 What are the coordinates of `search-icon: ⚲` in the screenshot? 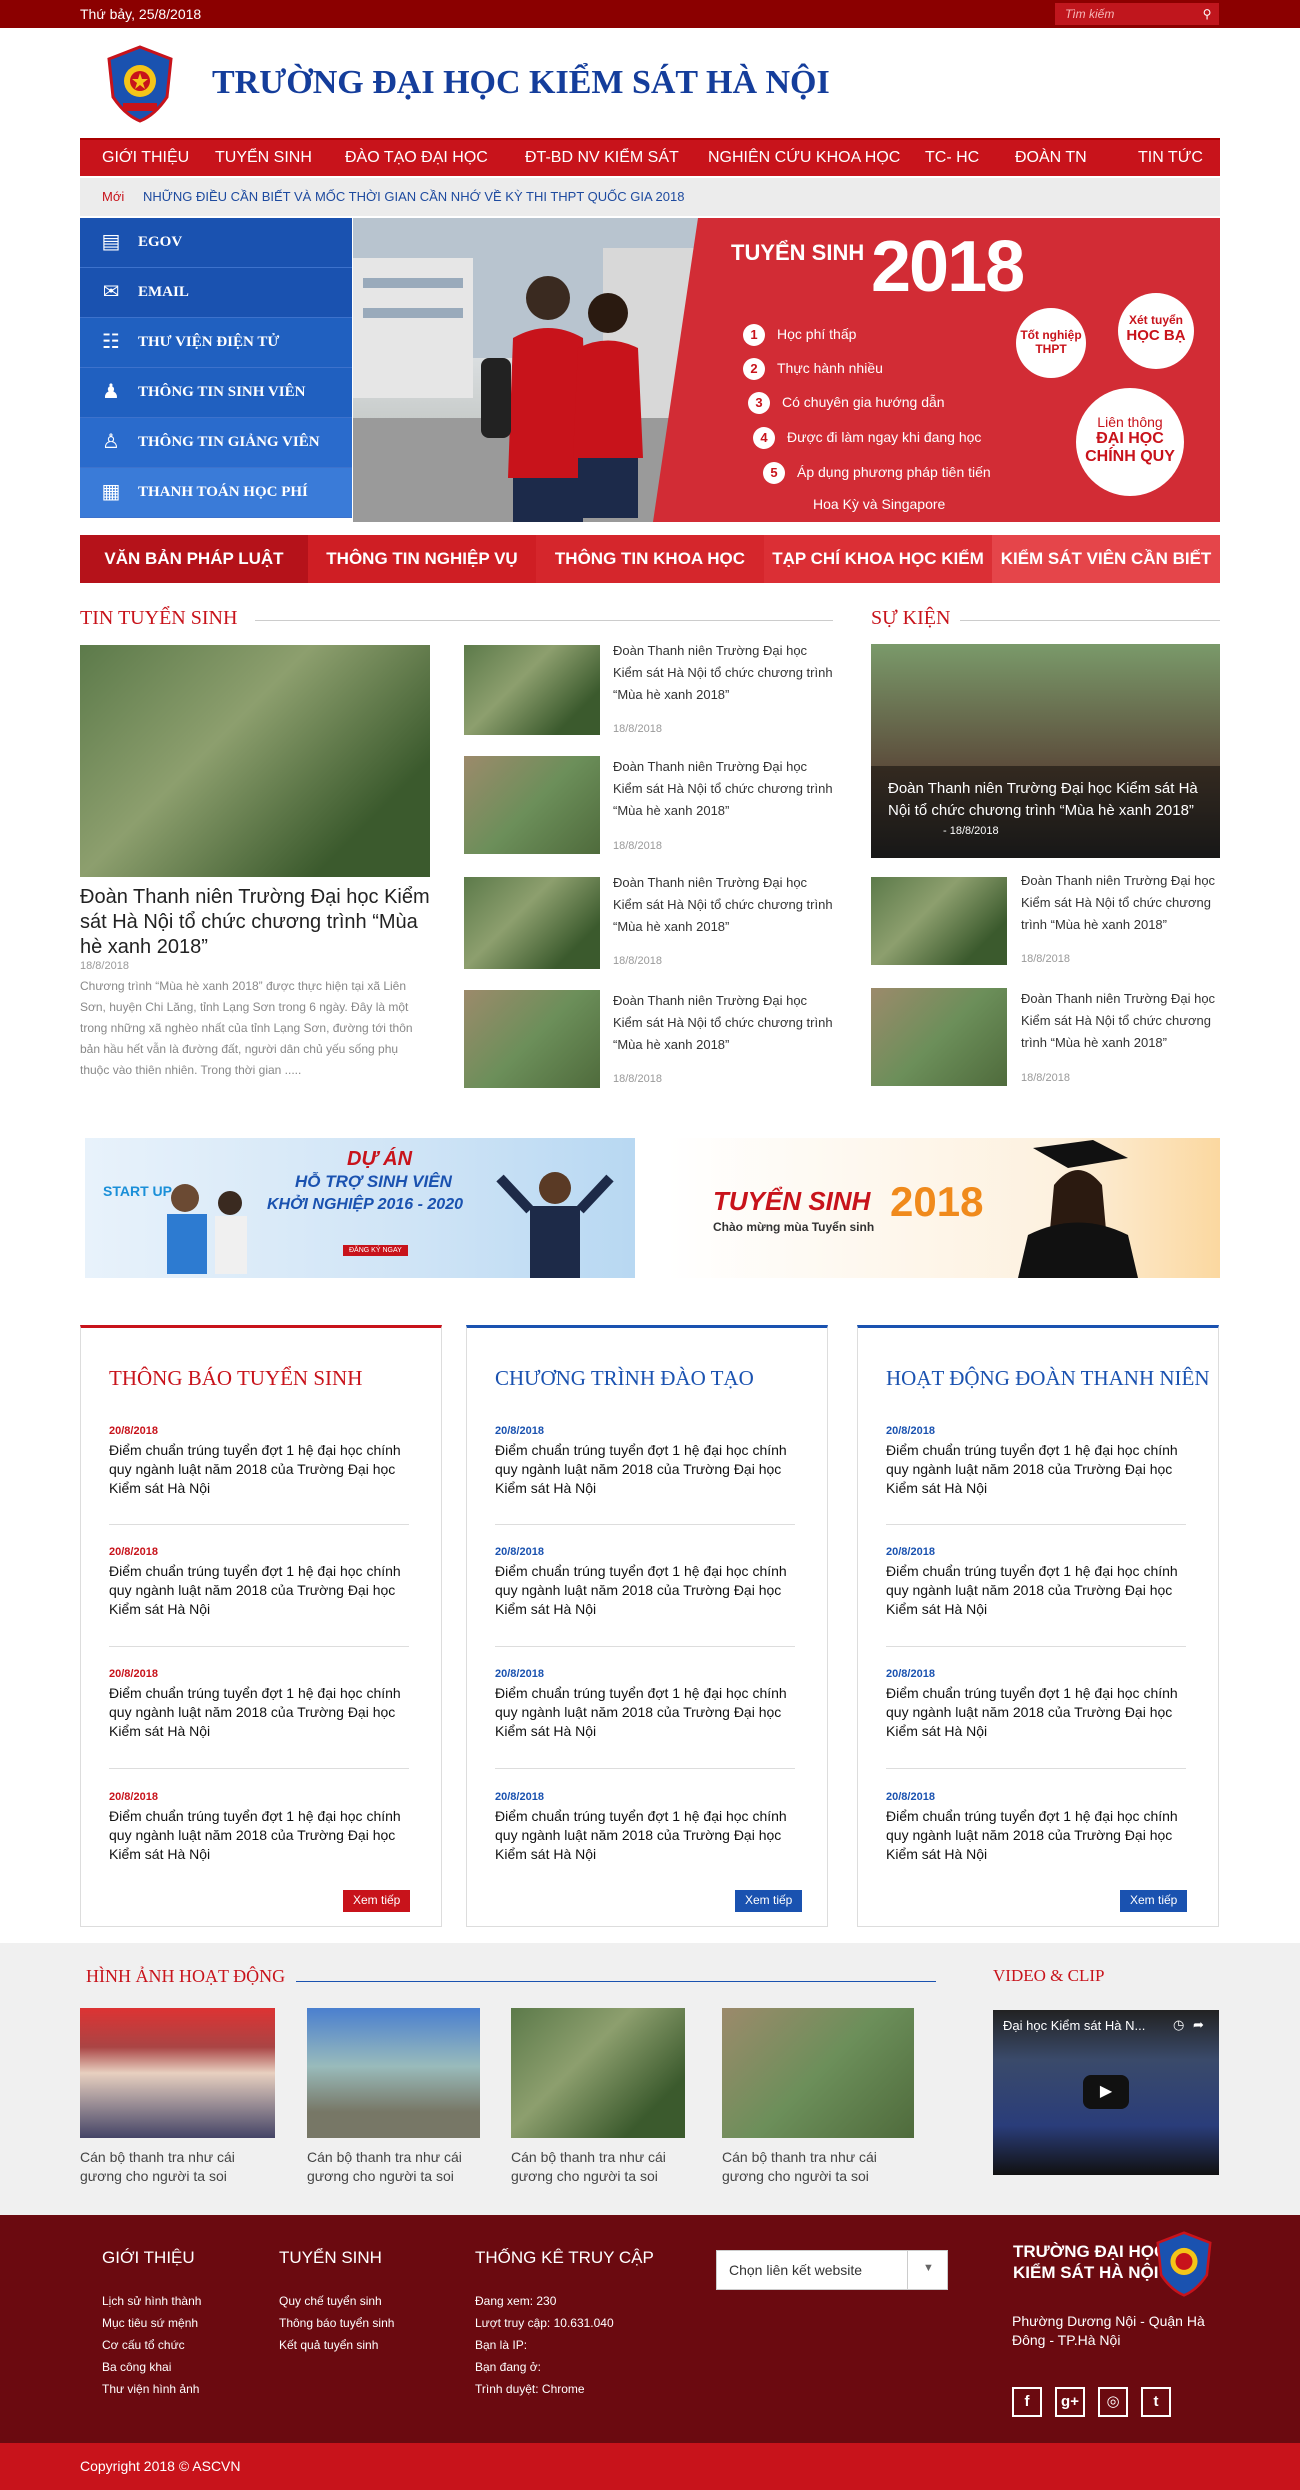 It's located at (1207, 14).